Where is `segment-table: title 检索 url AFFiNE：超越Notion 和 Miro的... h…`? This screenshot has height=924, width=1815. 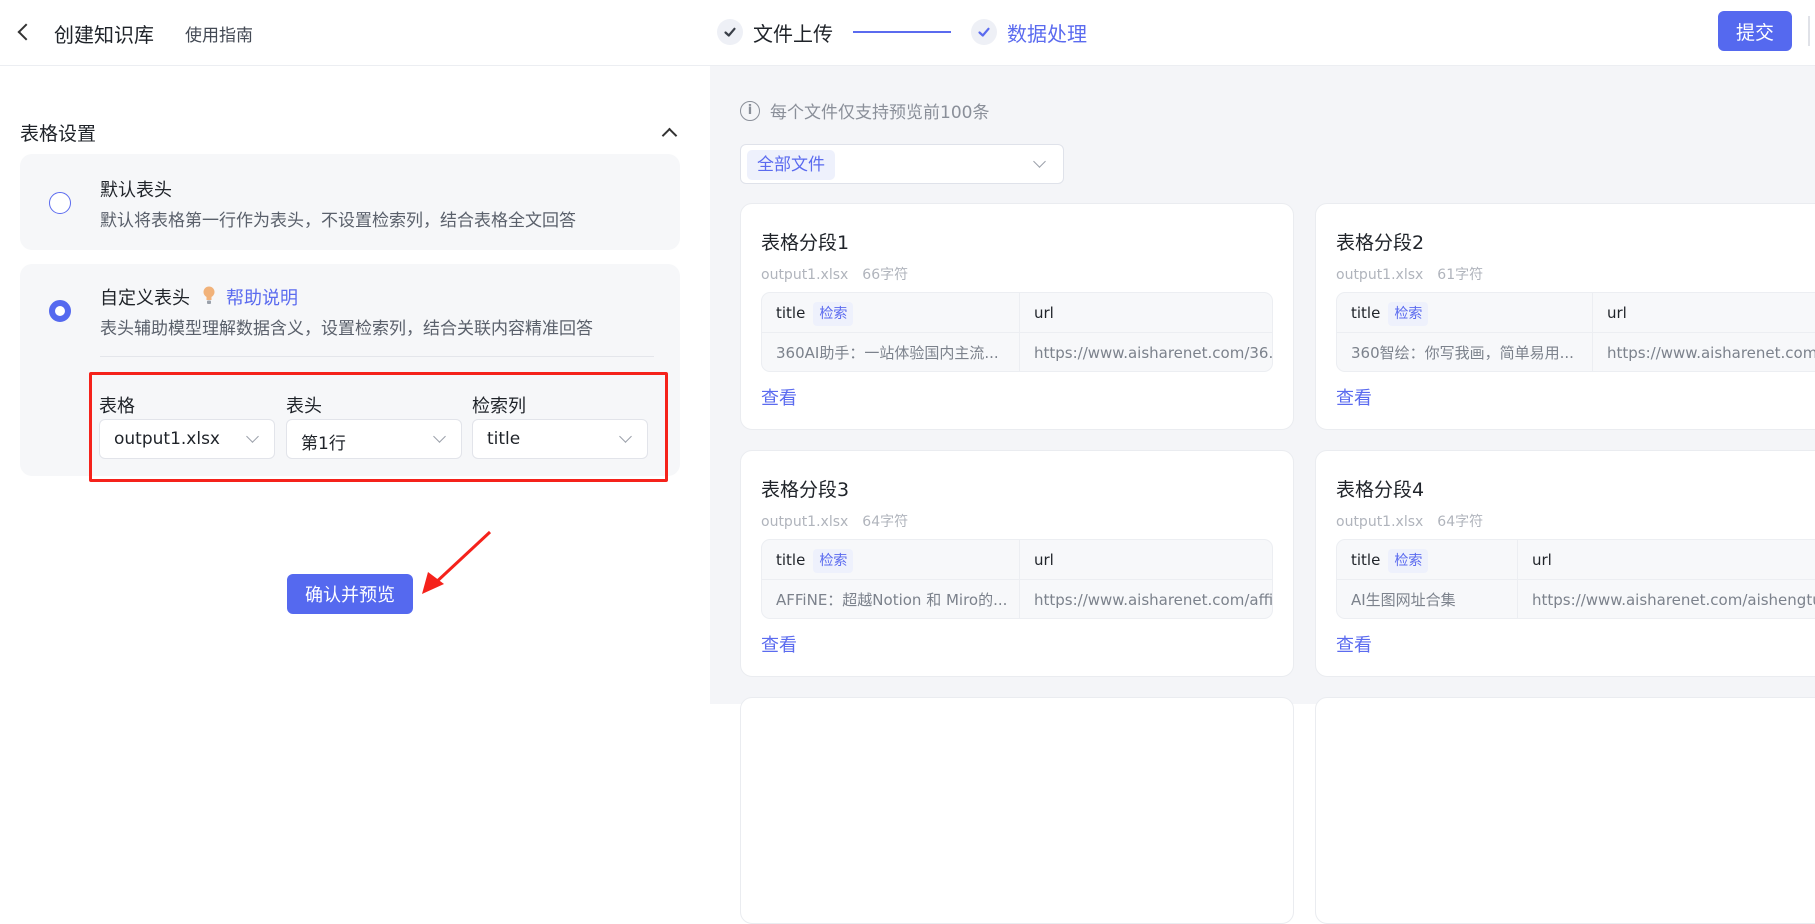
segment-table: title 检索 url AFFiNE：超越Notion 和 Miro的... h… is located at coordinates (1017, 579).